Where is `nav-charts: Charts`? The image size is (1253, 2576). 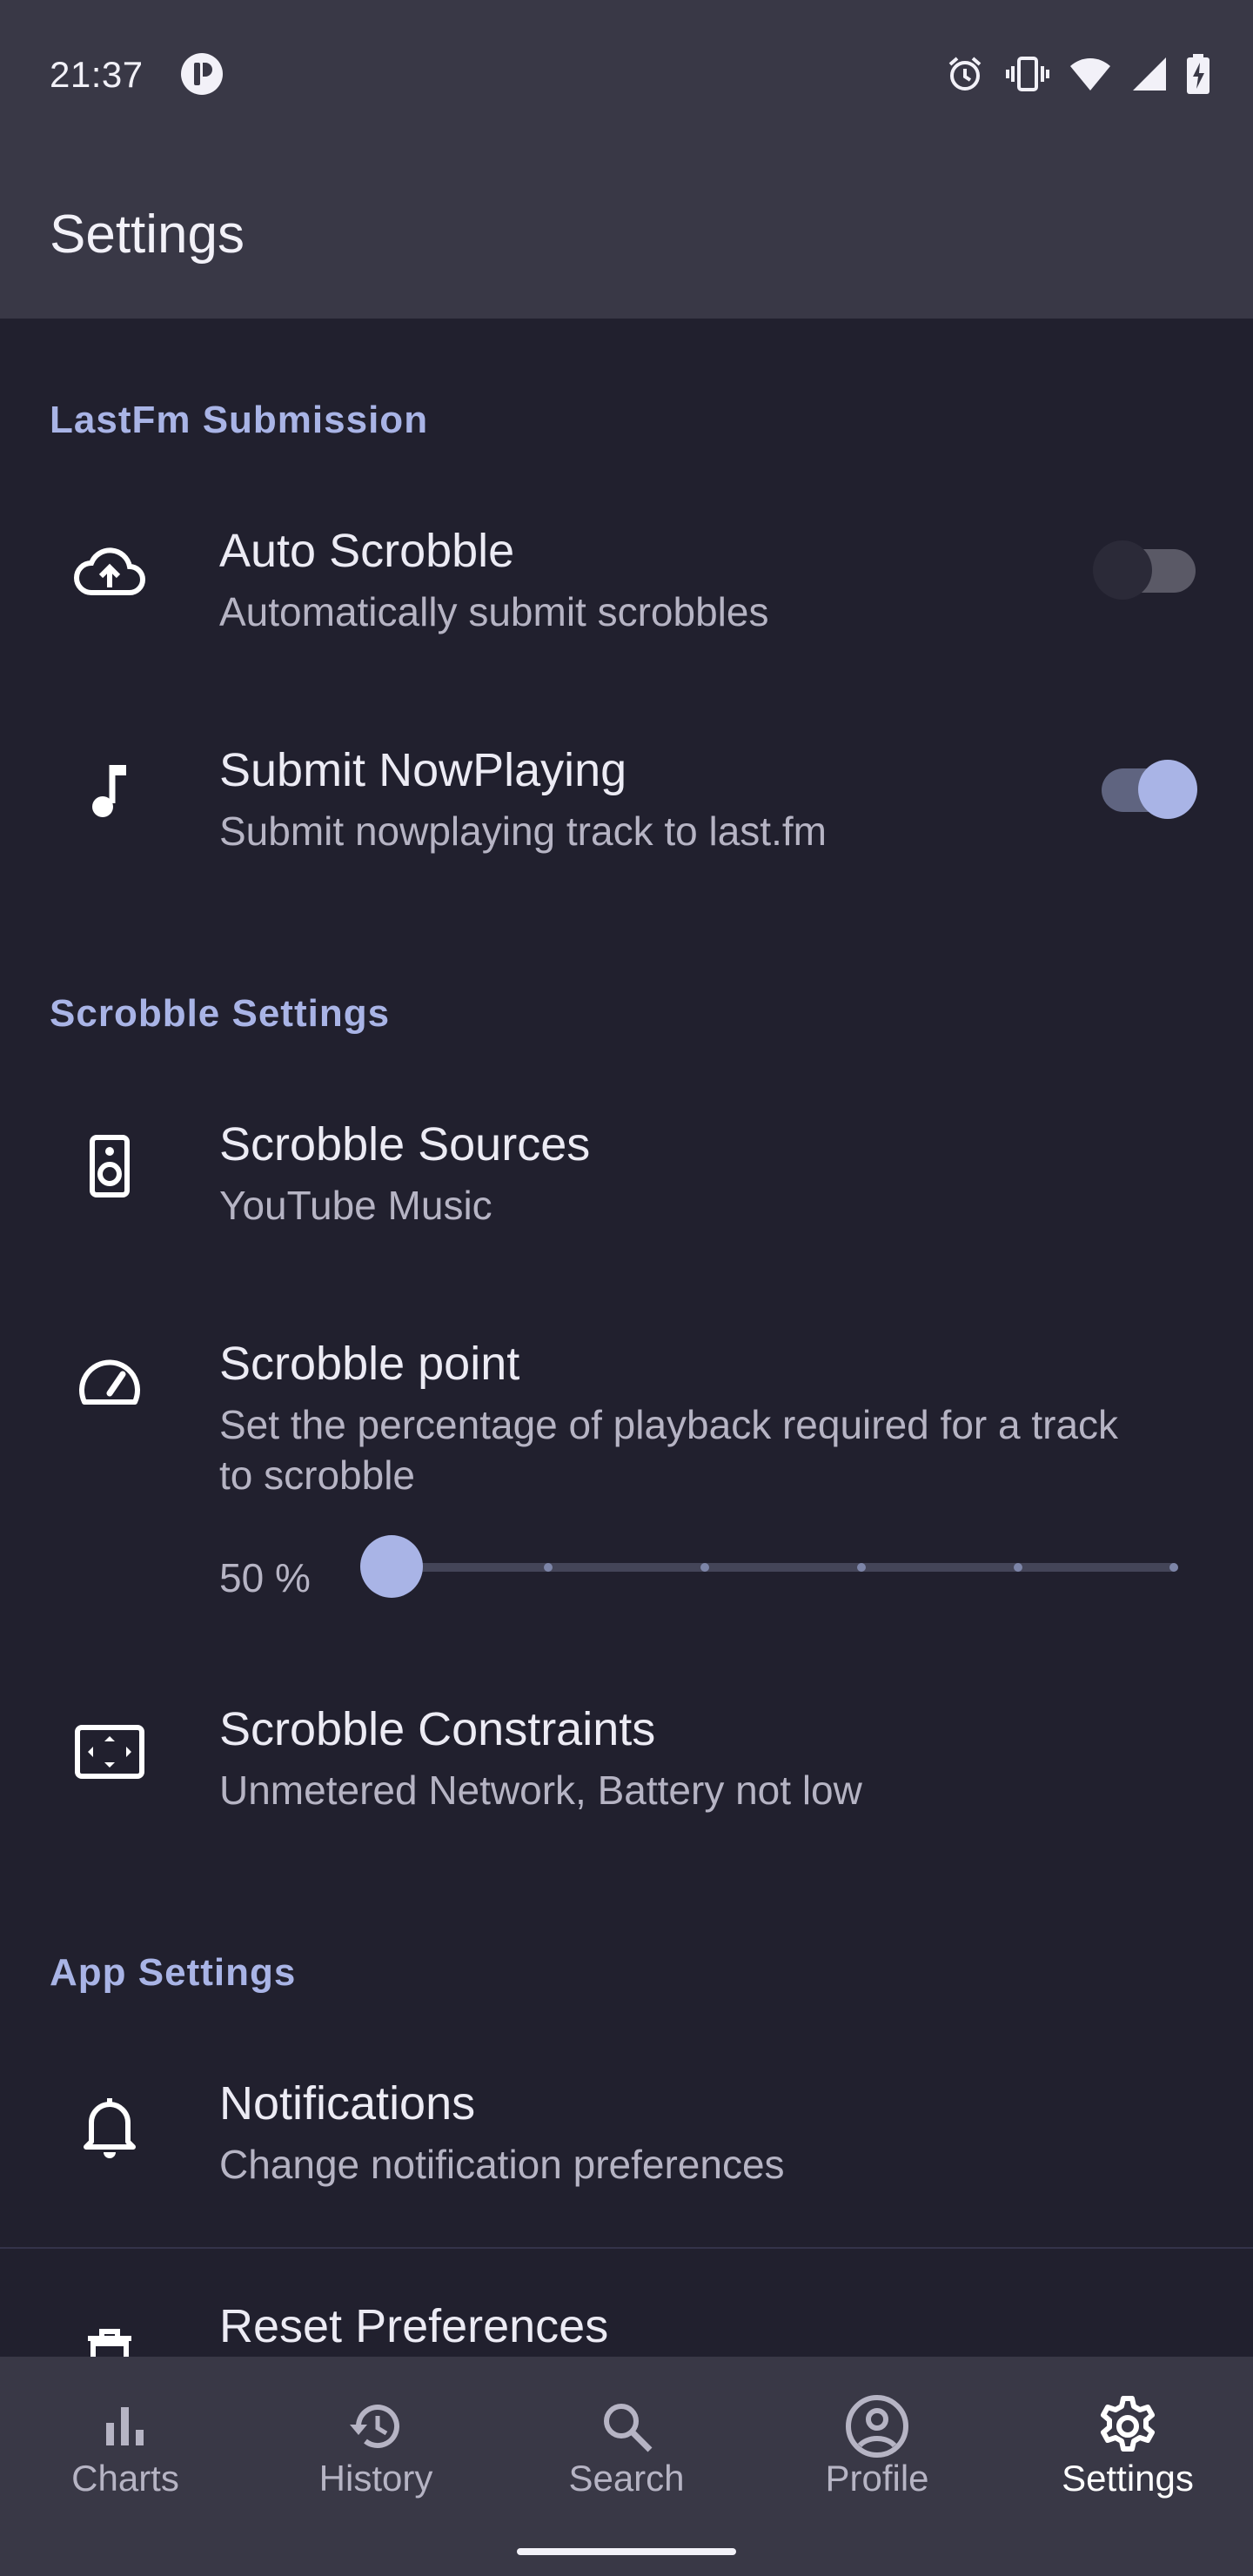
nav-charts: Charts is located at coordinates (125, 2444).